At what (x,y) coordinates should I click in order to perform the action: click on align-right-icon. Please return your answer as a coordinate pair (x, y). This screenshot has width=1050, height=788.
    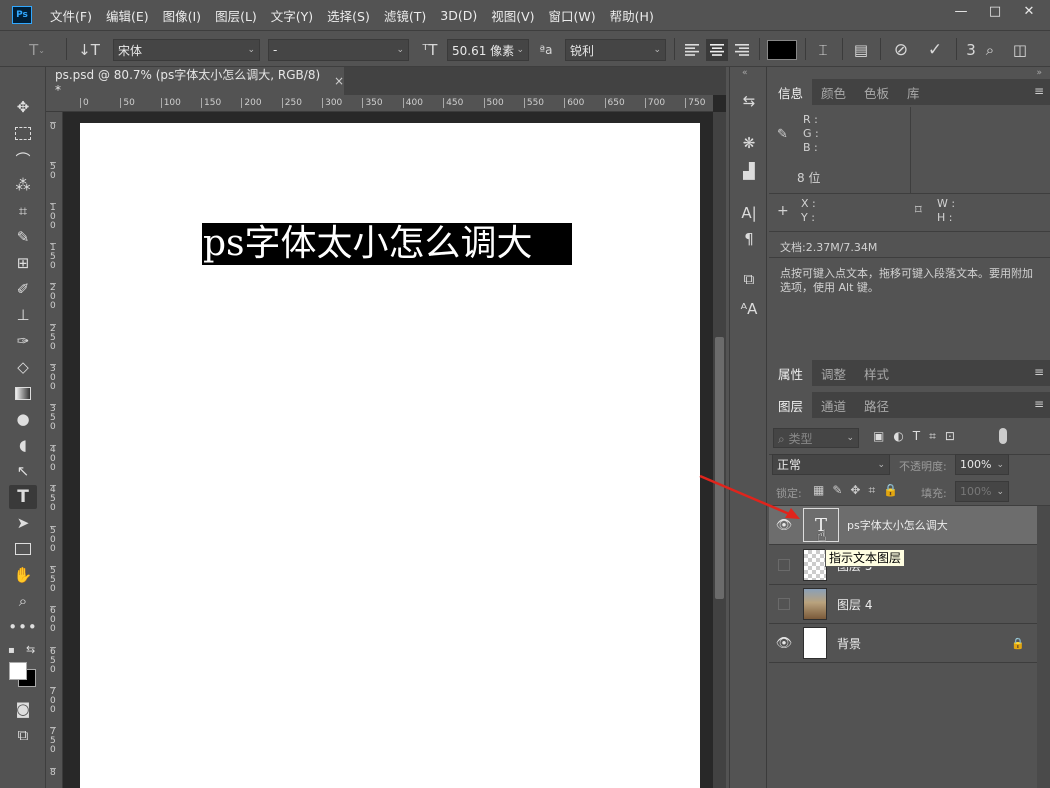
    Looking at the image, I should click on (742, 50).